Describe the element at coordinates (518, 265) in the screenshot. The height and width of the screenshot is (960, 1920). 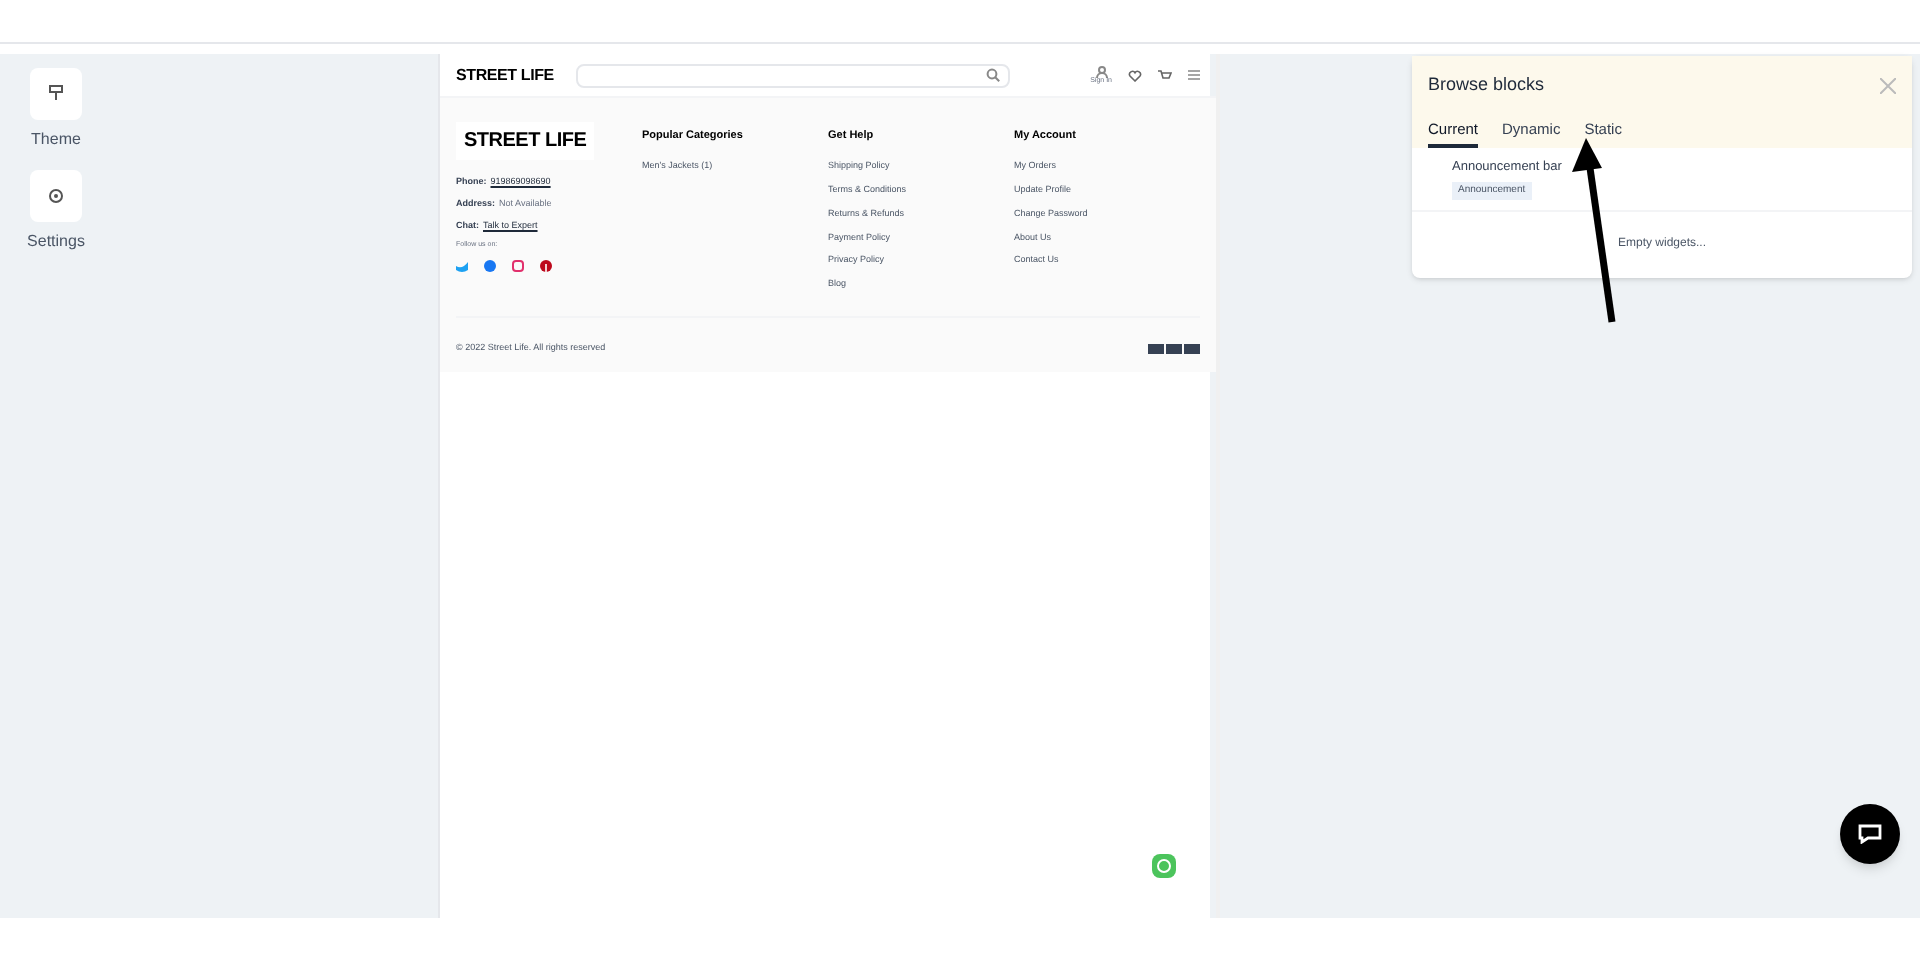
I see `camera-icon` at that location.